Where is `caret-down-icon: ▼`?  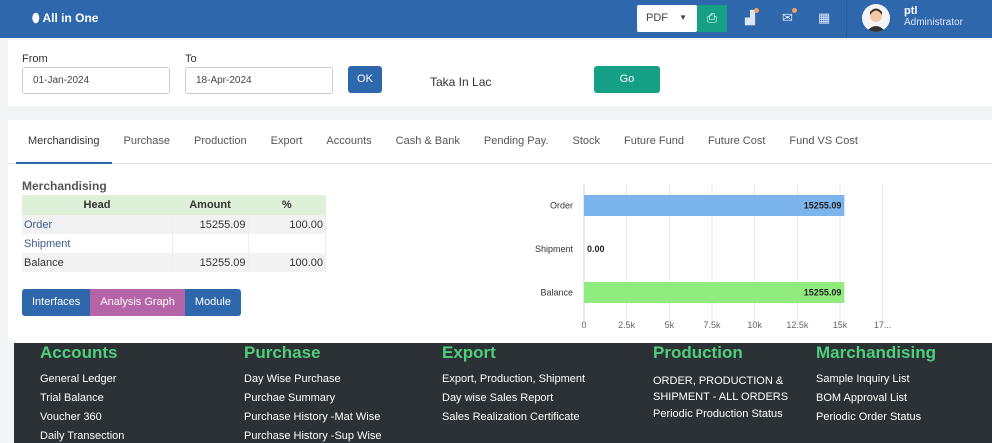 caret-down-icon: ▼ is located at coordinates (683, 17).